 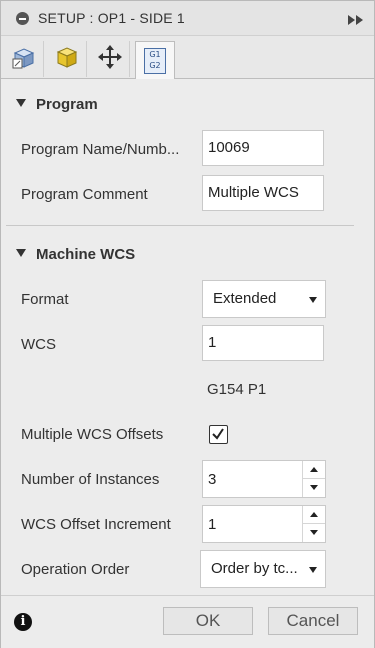 I want to click on machine-wcs-section-header: Machine WCS, so click(x=75, y=254).